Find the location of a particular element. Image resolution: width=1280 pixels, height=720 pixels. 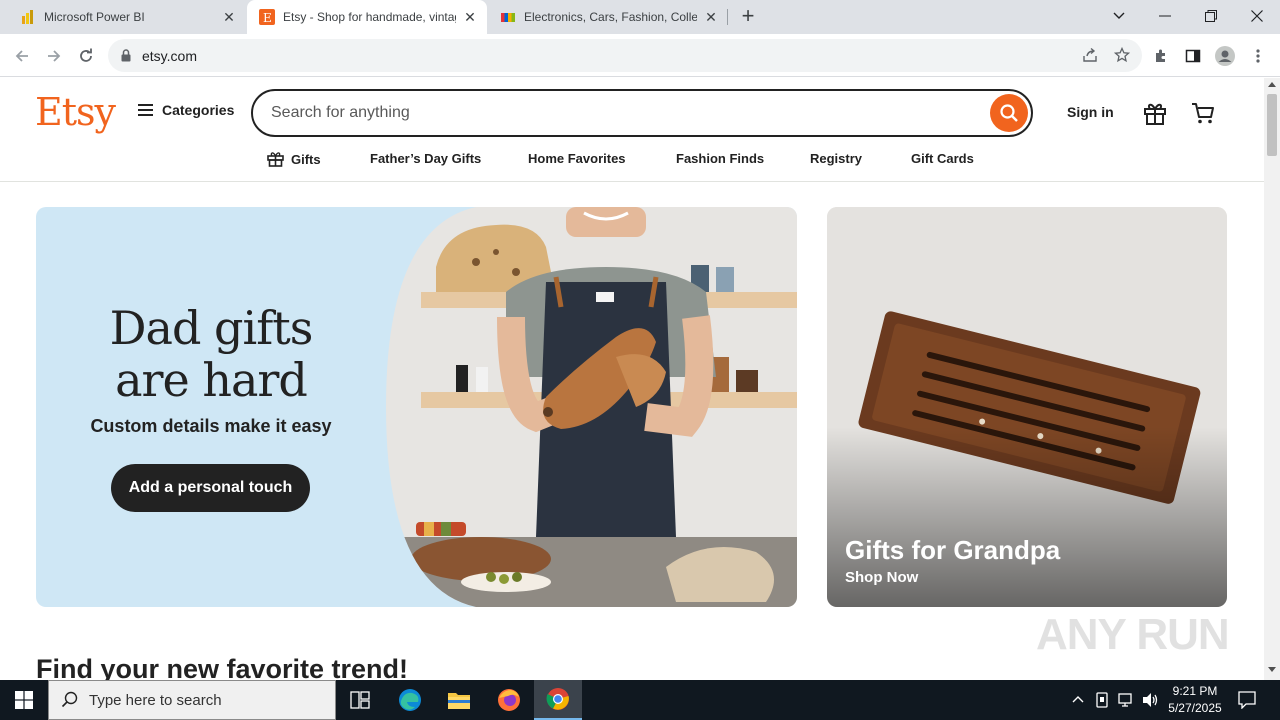

volume-icon is located at coordinates (1151, 700).